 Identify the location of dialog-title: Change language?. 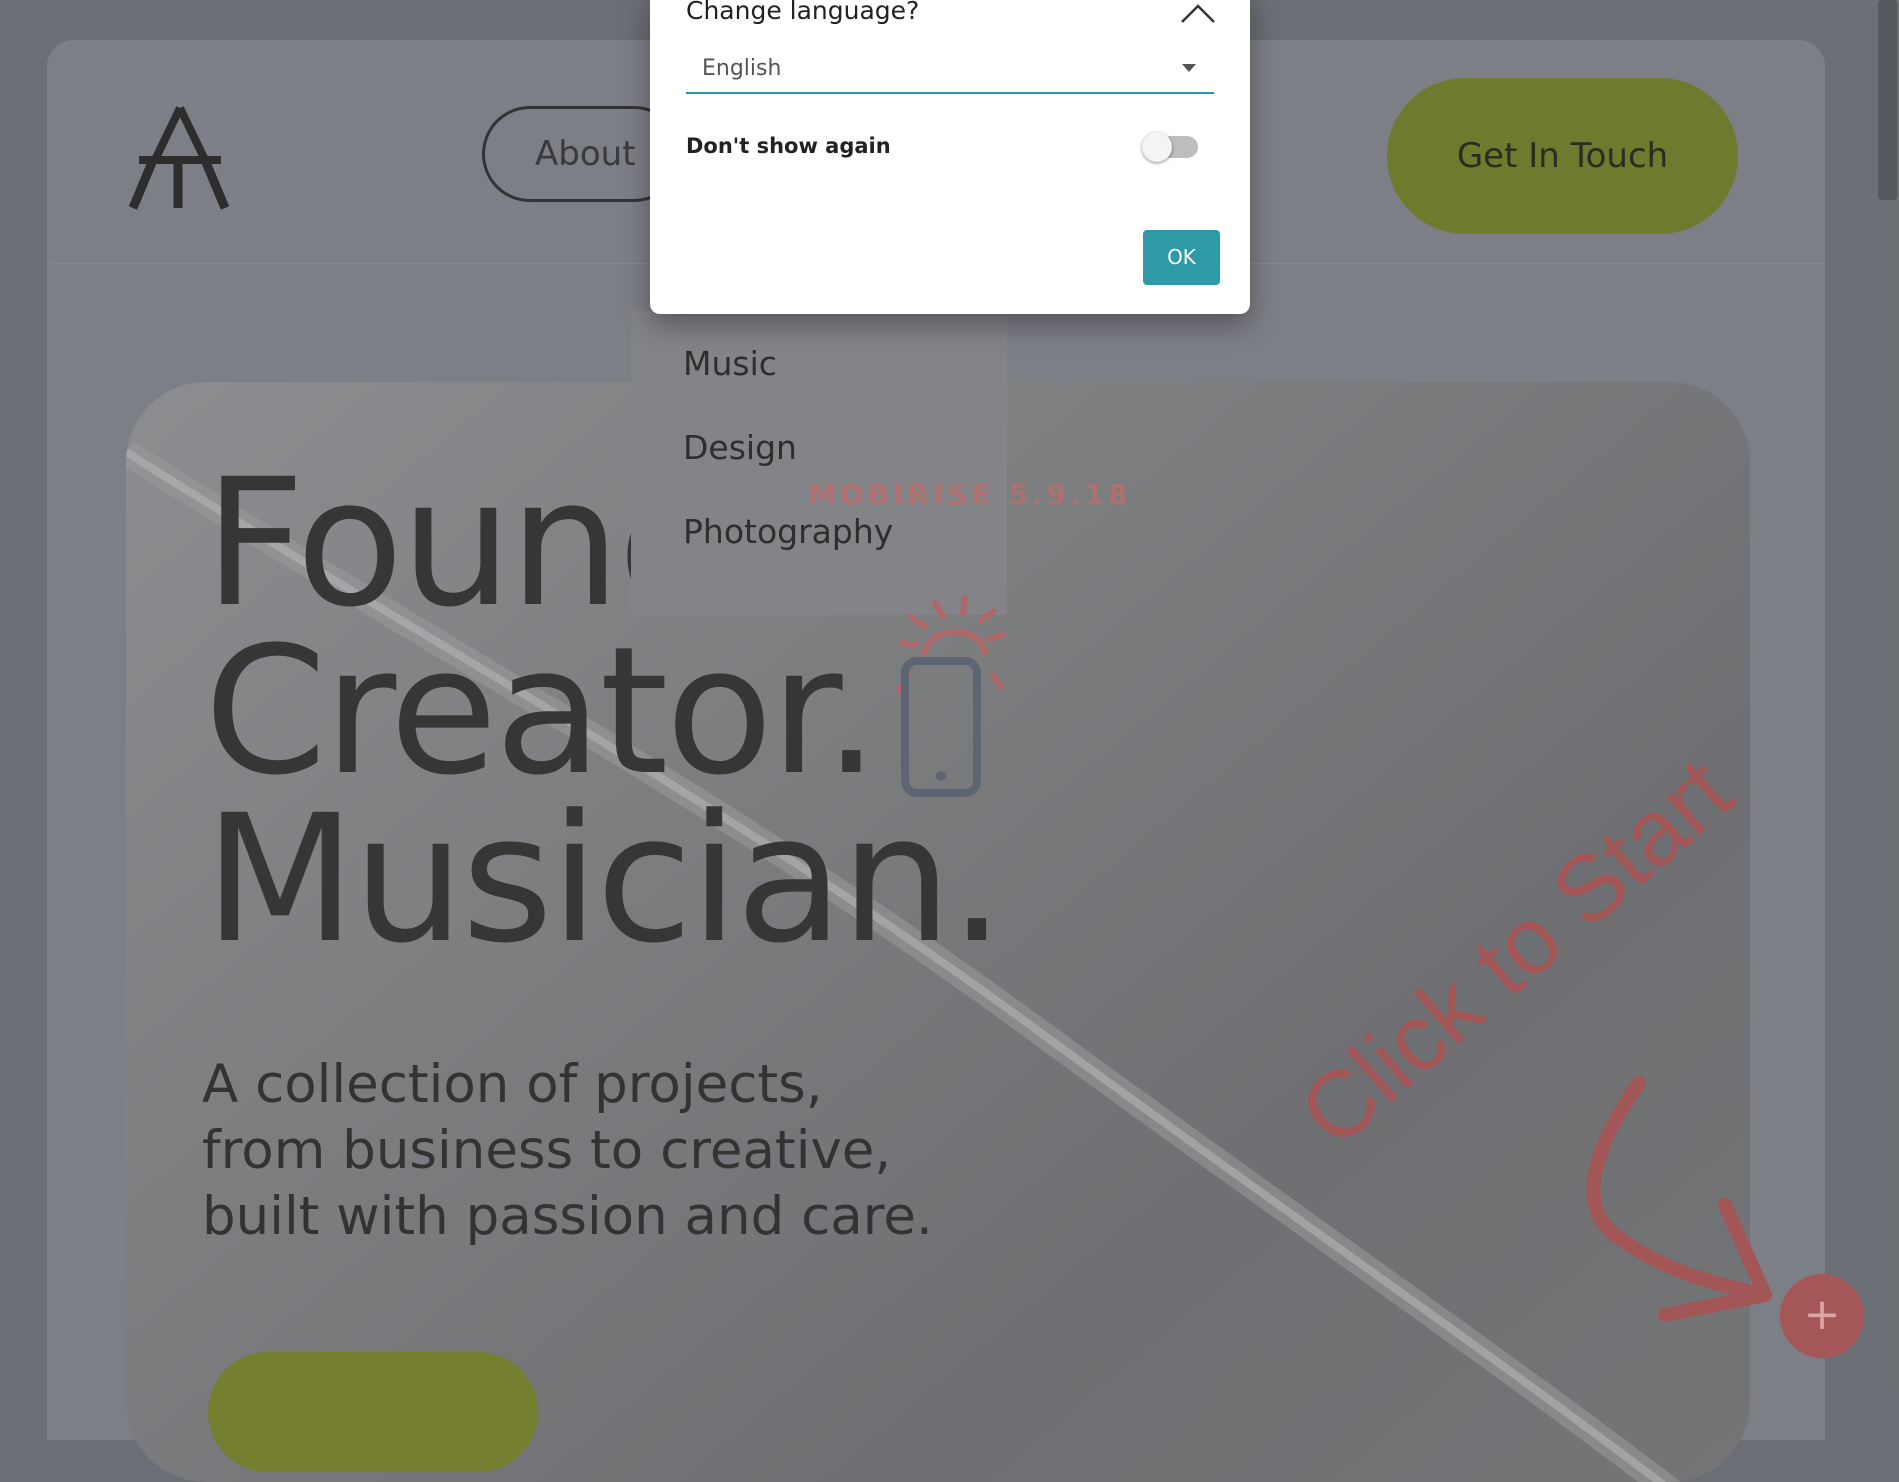
(803, 12).